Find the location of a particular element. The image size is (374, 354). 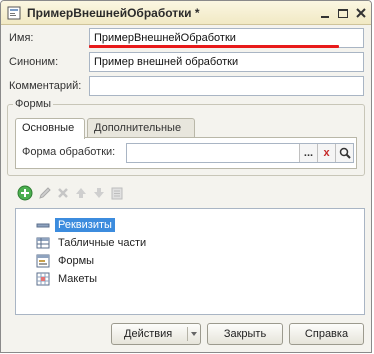

close-icon is located at coordinates (361, 13).